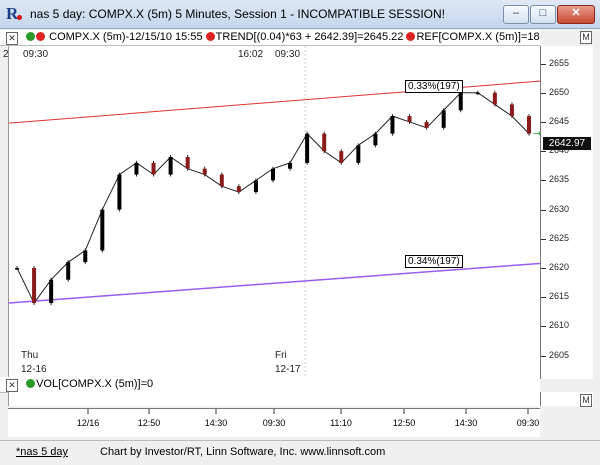 This screenshot has height=465, width=600. What do you see at coordinates (559, 325) in the screenshot?
I see `price-tick-label: 2610` at bounding box center [559, 325].